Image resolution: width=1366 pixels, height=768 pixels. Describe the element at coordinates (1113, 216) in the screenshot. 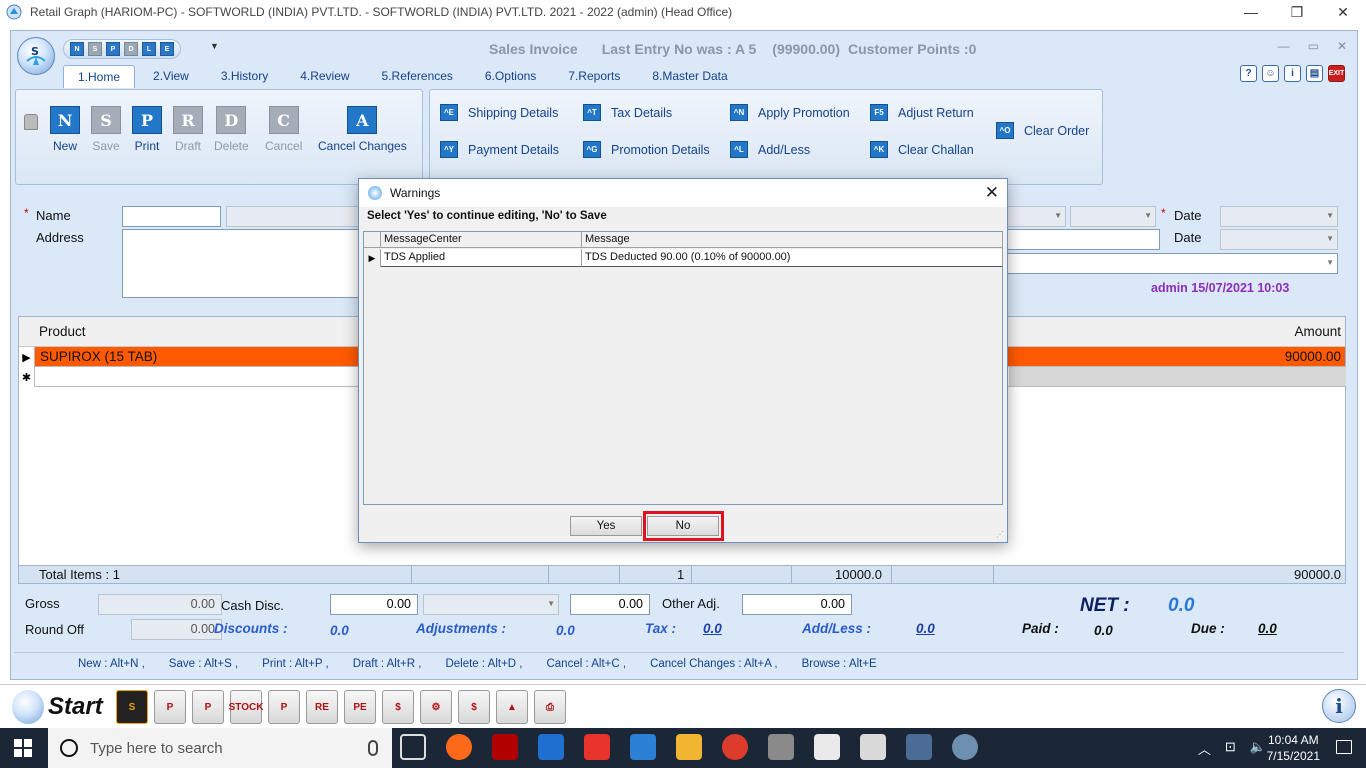

I see `type-dropdown: ▼` at that location.